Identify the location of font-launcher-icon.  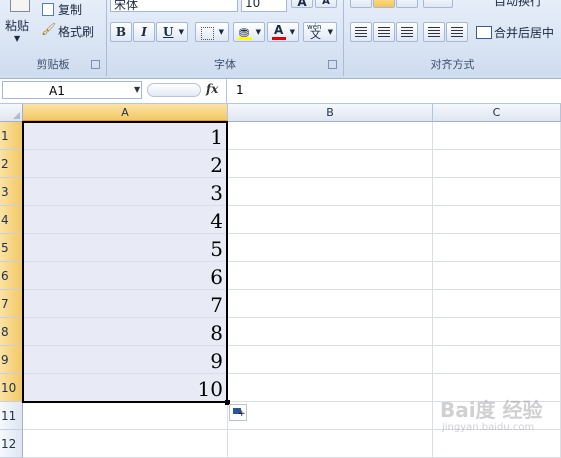
(332, 64).